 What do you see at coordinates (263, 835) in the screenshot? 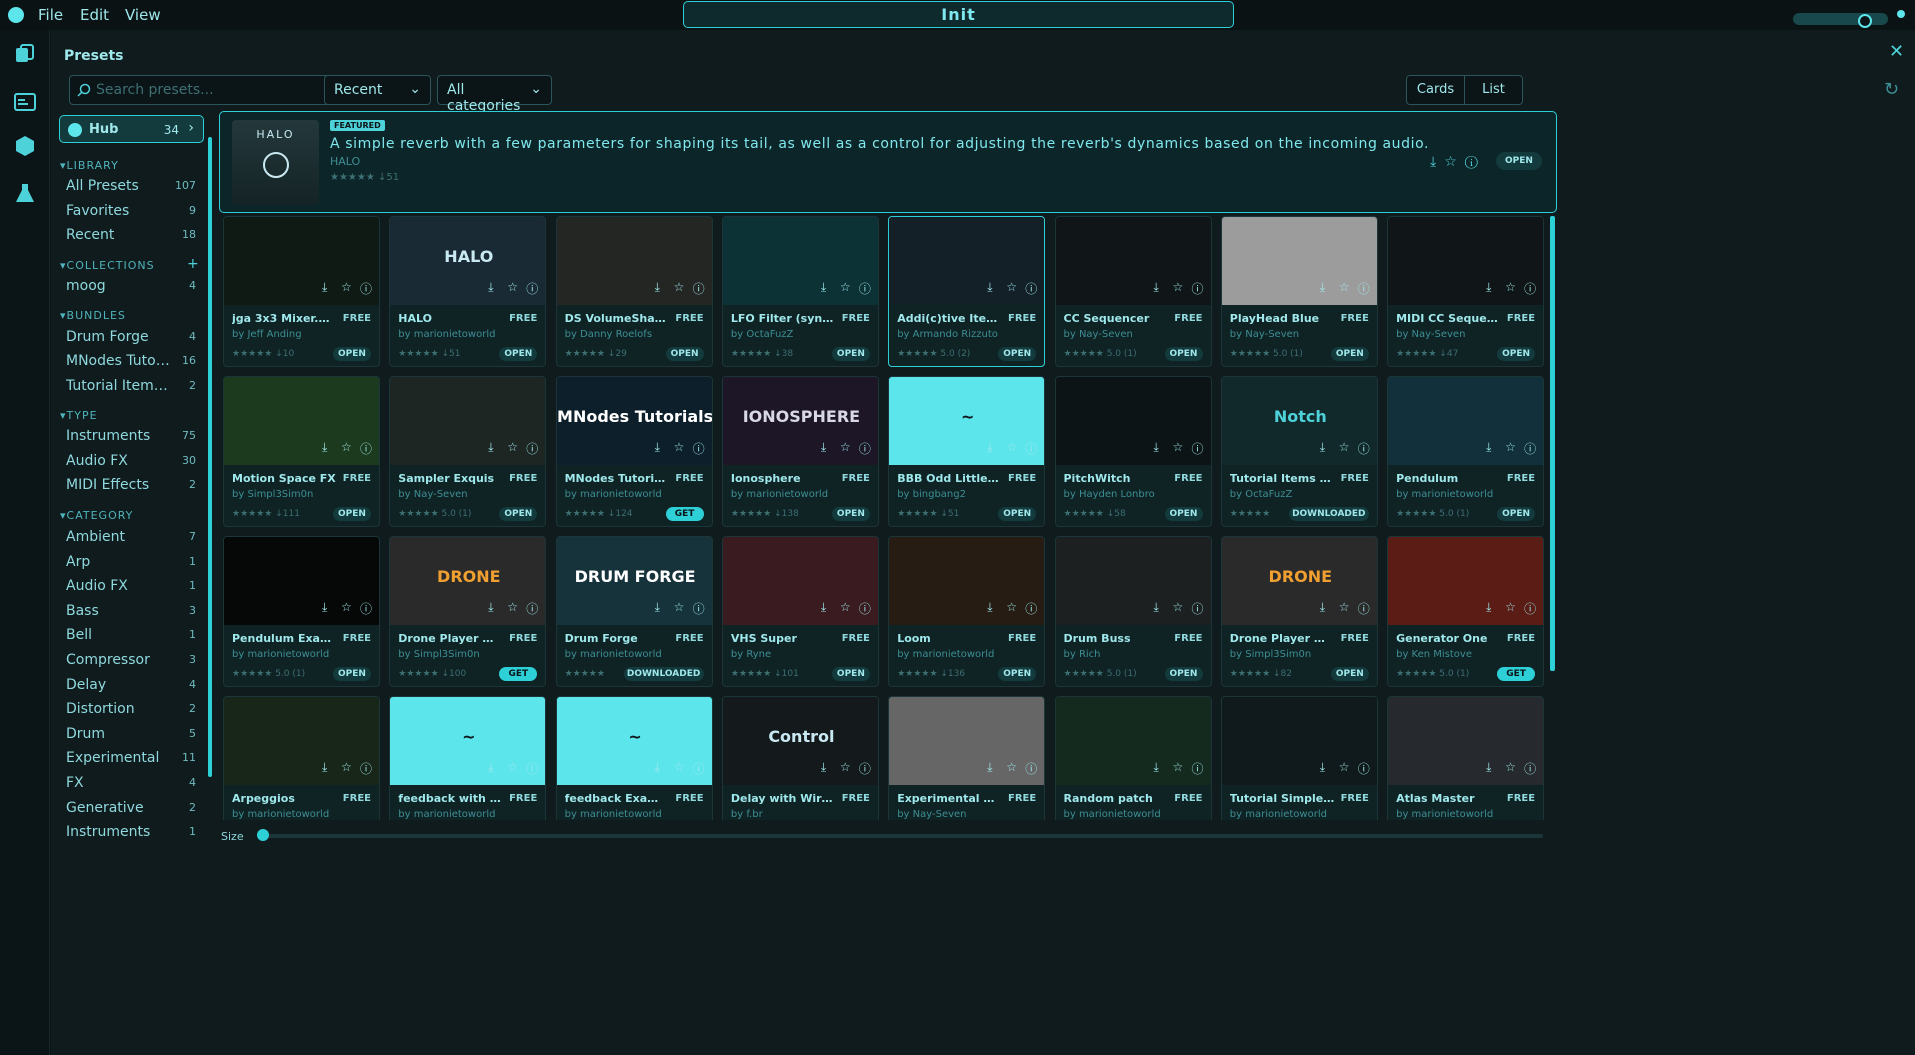
I see `size-slider-knob` at bounding box center [263, 835].